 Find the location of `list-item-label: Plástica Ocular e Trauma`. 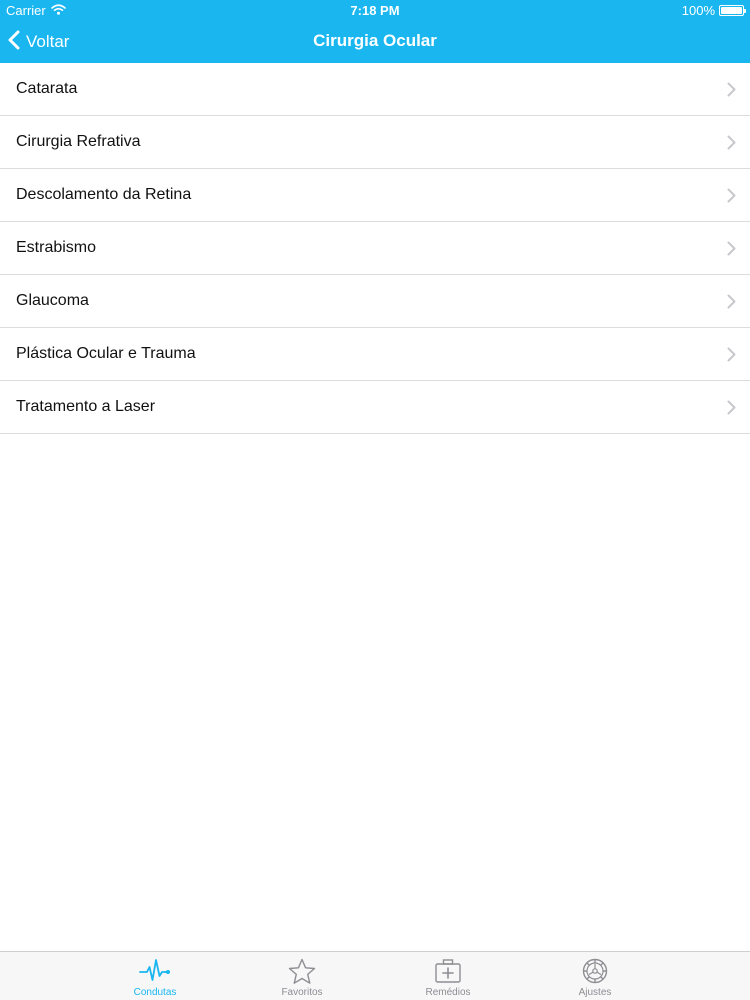

list-item-label: Plástica Ocular e Trauma is located at coordinates (106, 353).